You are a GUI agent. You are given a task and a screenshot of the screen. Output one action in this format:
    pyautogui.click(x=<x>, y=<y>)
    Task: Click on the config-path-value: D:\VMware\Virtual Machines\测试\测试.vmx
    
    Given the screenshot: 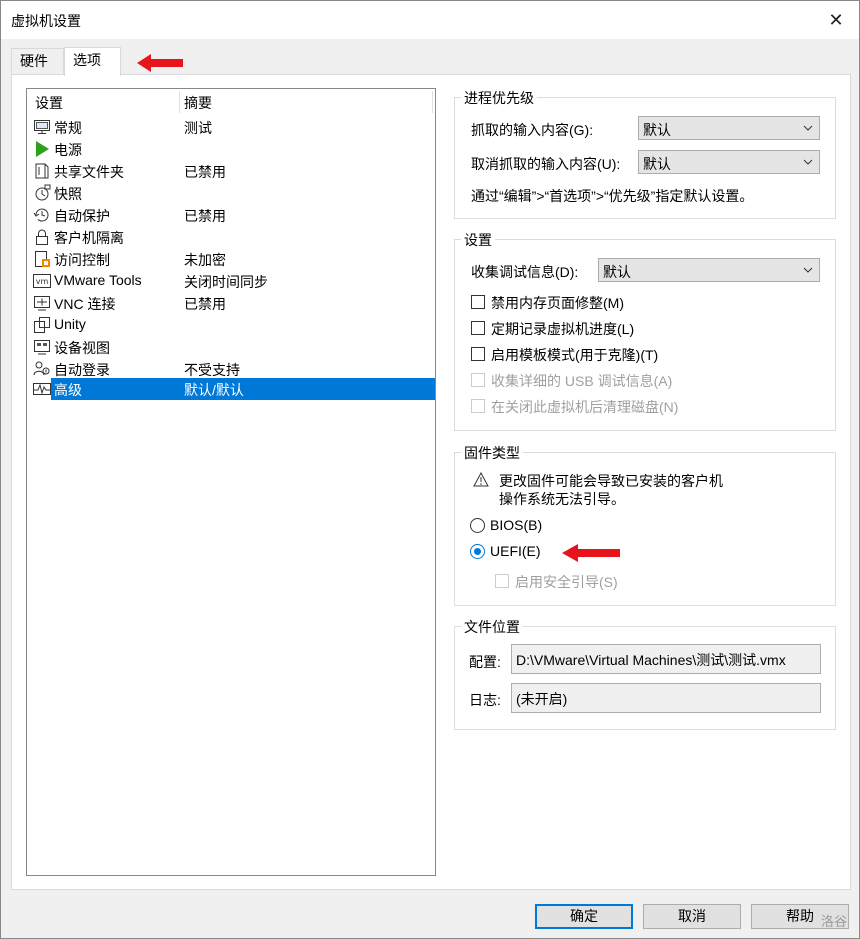 What is the action you would take?
    pyautogui.click(x=651, y=660)
    